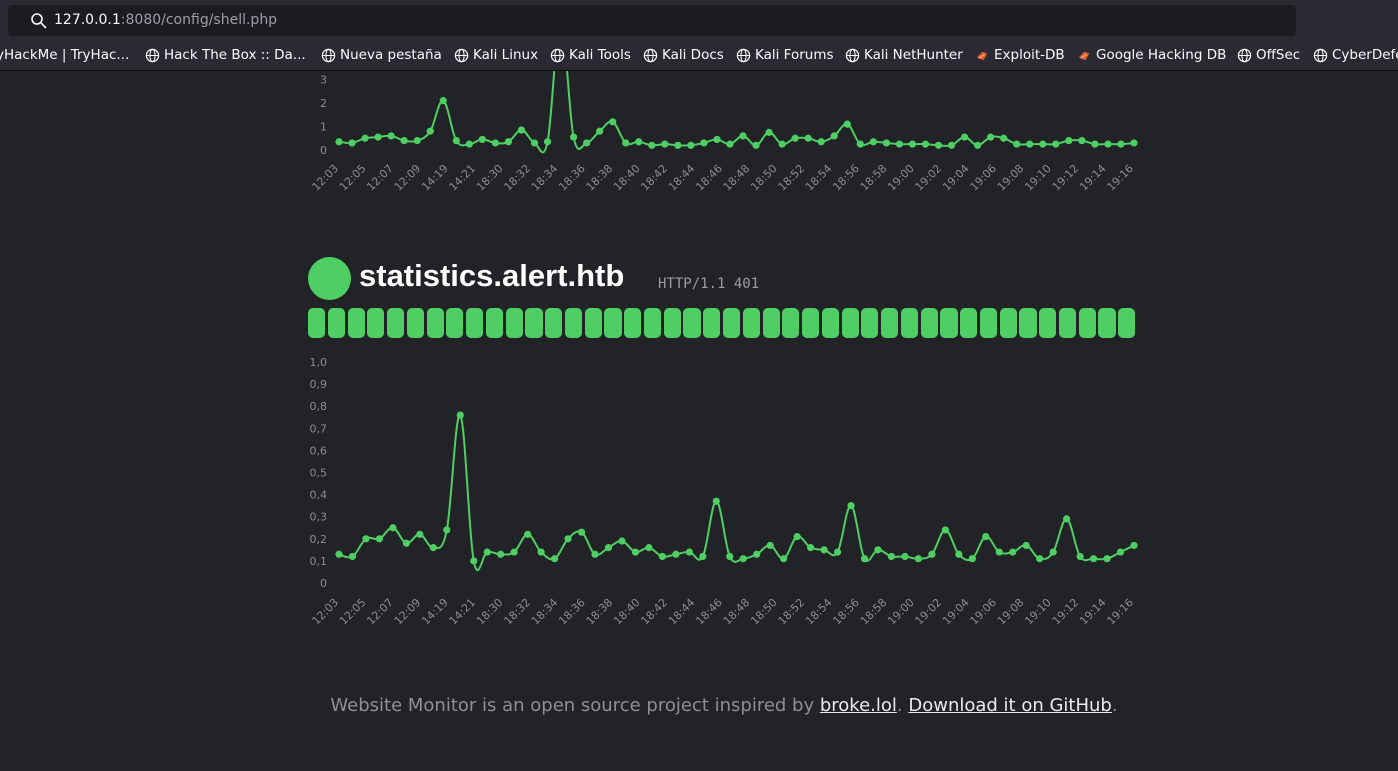 The image size is (1398, 771). What do you see at coordinates (683, 55) in the screenshot?
I see `bookmark-item: Kali Docs` at bounding box center [683, 55].